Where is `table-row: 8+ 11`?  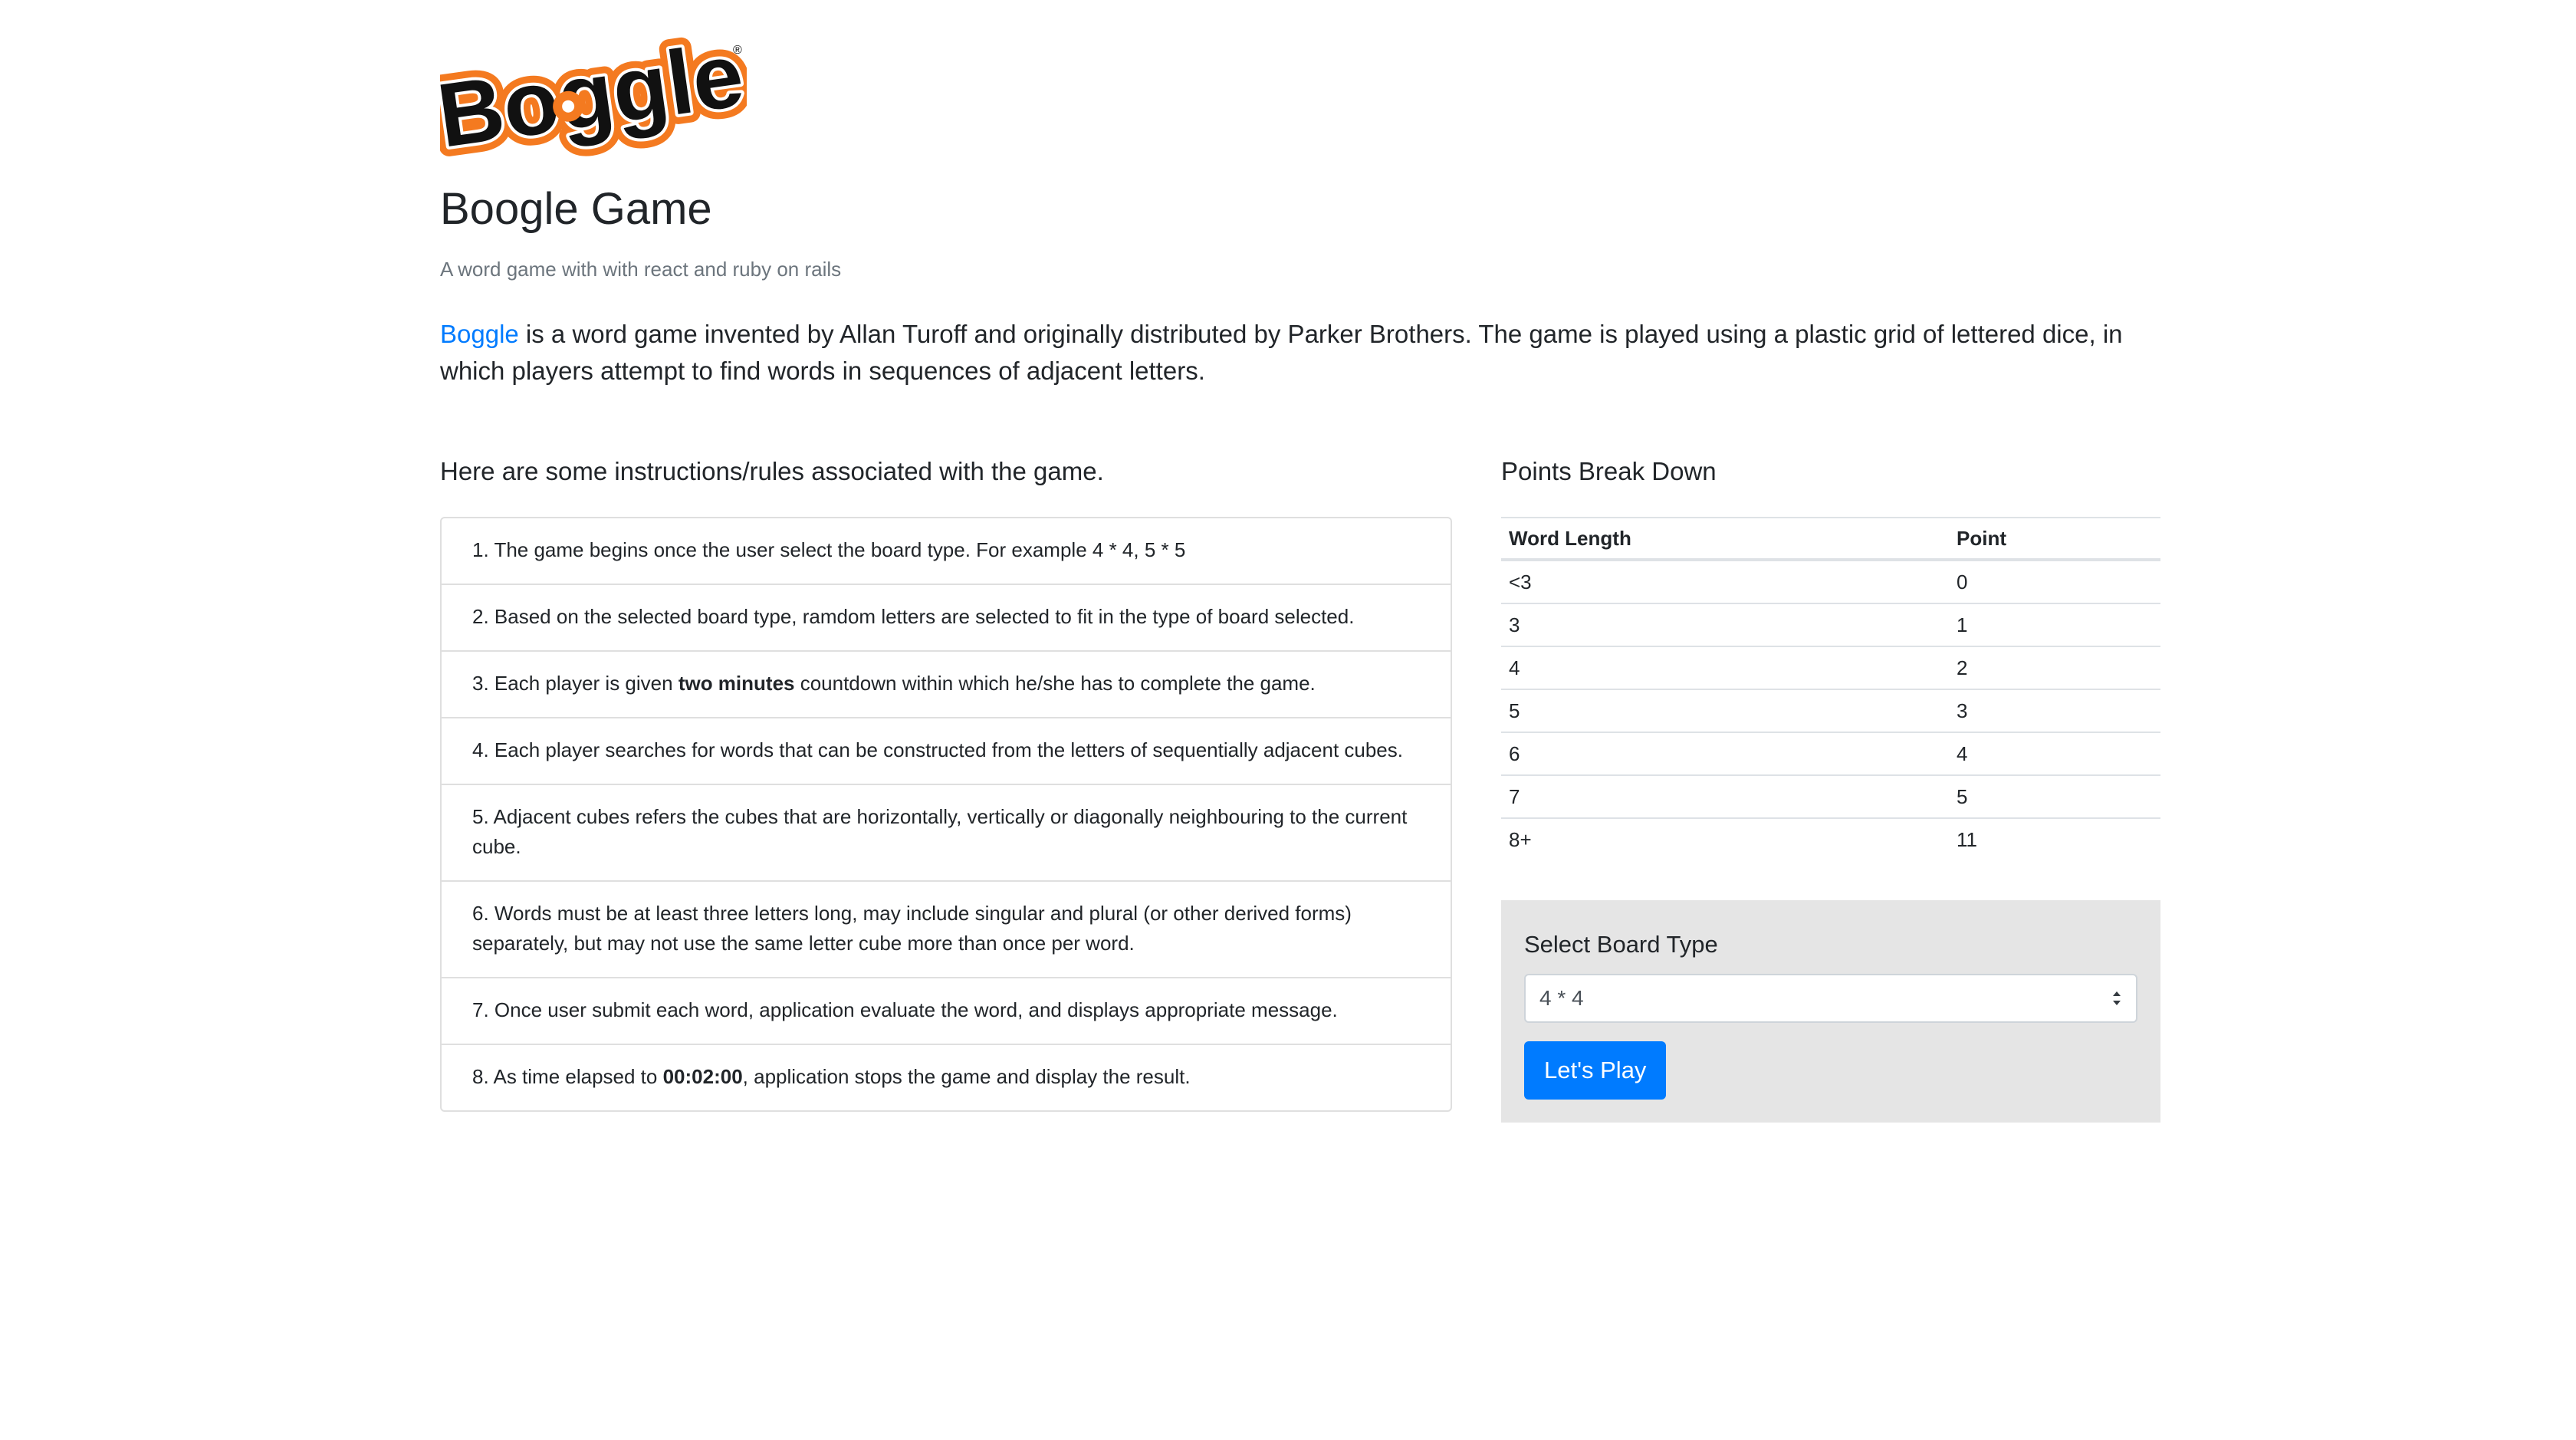 table-row: 8+ 11 is located at coordinates (1831, 838).